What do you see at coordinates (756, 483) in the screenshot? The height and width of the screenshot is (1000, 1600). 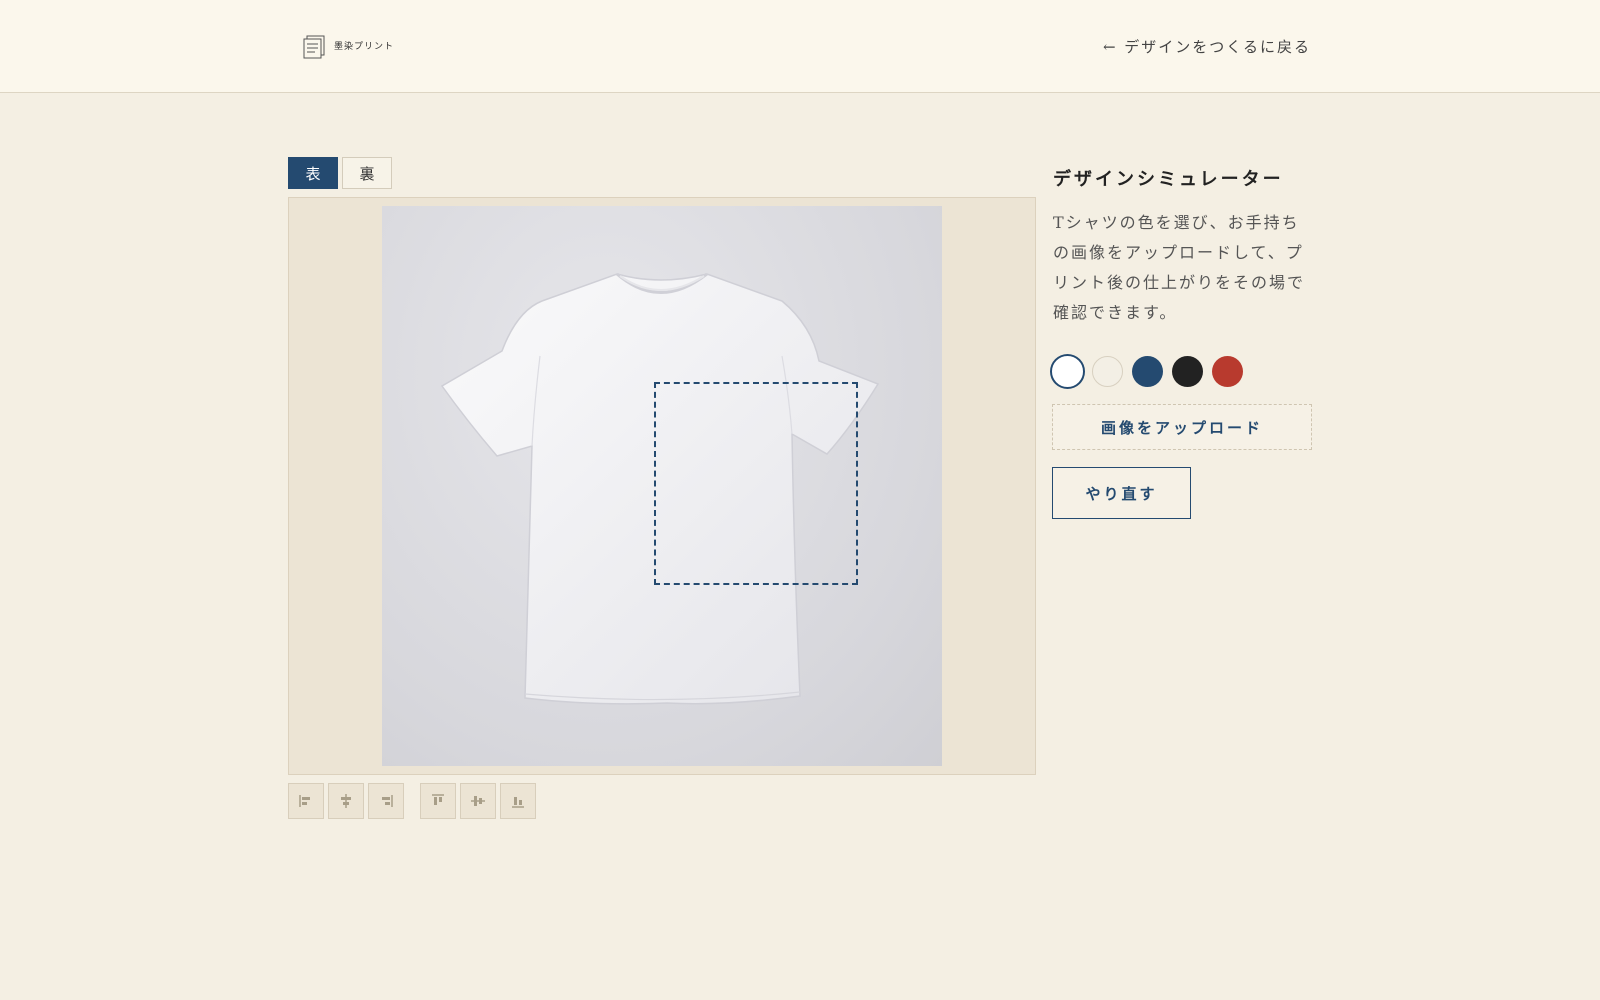 I see `print-area` at bounding box center [756, 483].